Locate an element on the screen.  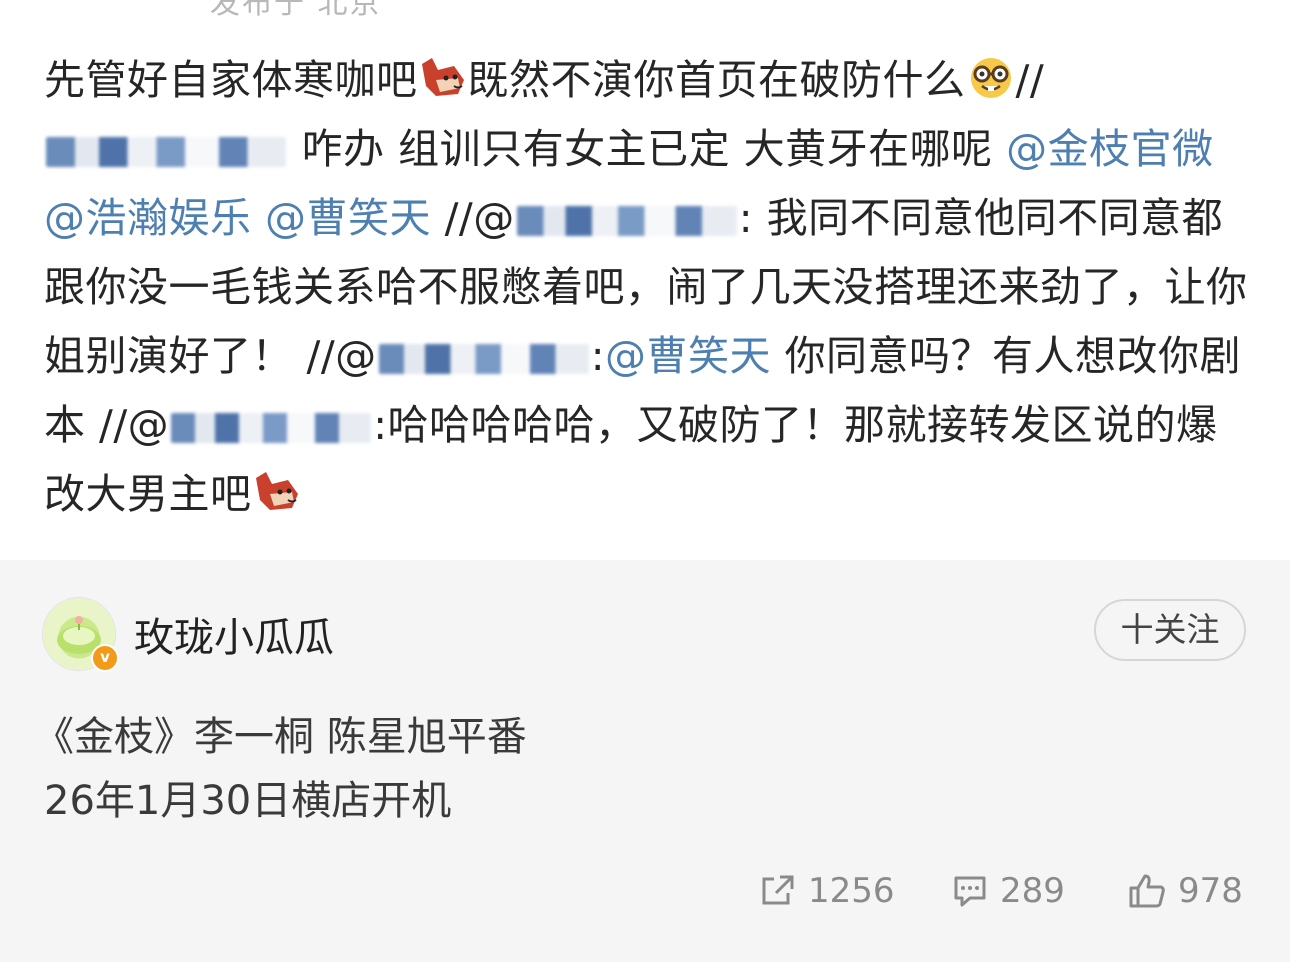
like-count: 978 is located at coordinates (1210, 891).